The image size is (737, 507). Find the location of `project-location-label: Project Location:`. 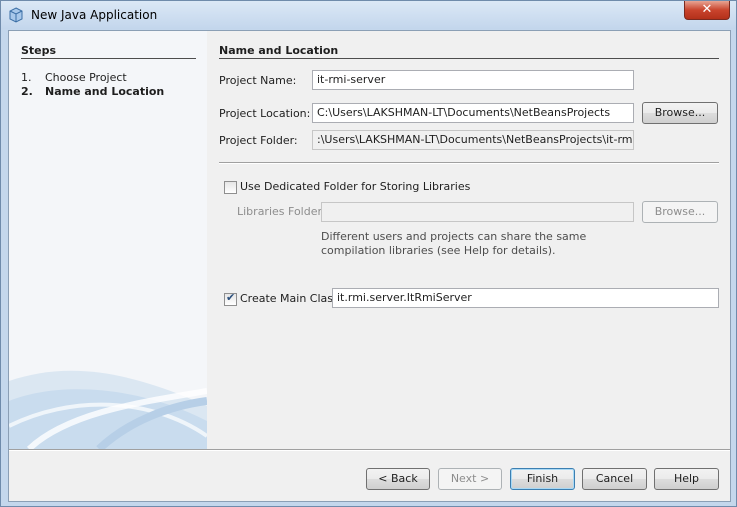

project-location-label: Project Location: is located at coordinates (265, 113).